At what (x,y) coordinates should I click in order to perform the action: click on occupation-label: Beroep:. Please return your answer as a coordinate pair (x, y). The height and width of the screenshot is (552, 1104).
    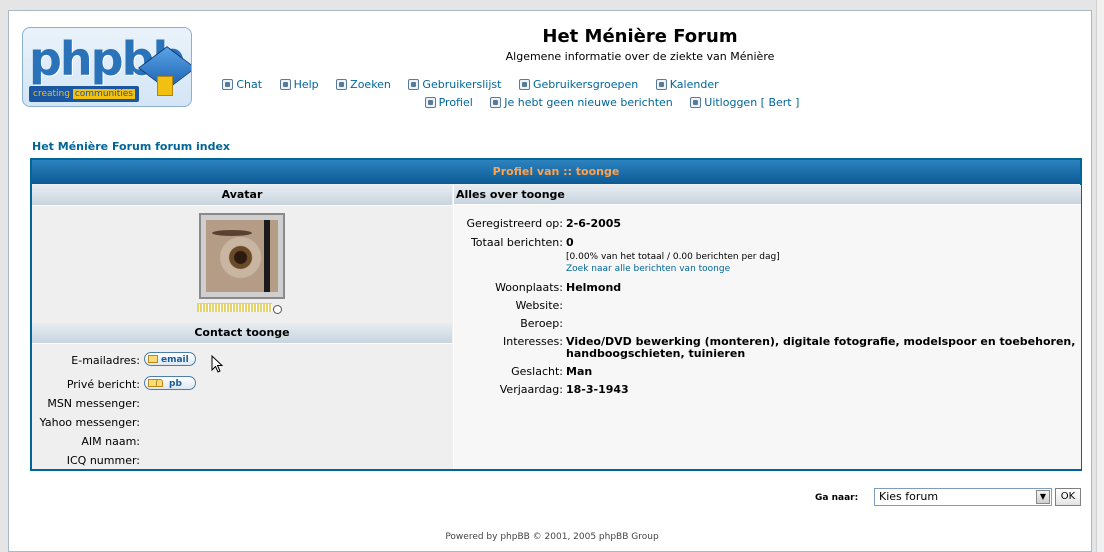
    Looking at the image, I should click on (541, 323).